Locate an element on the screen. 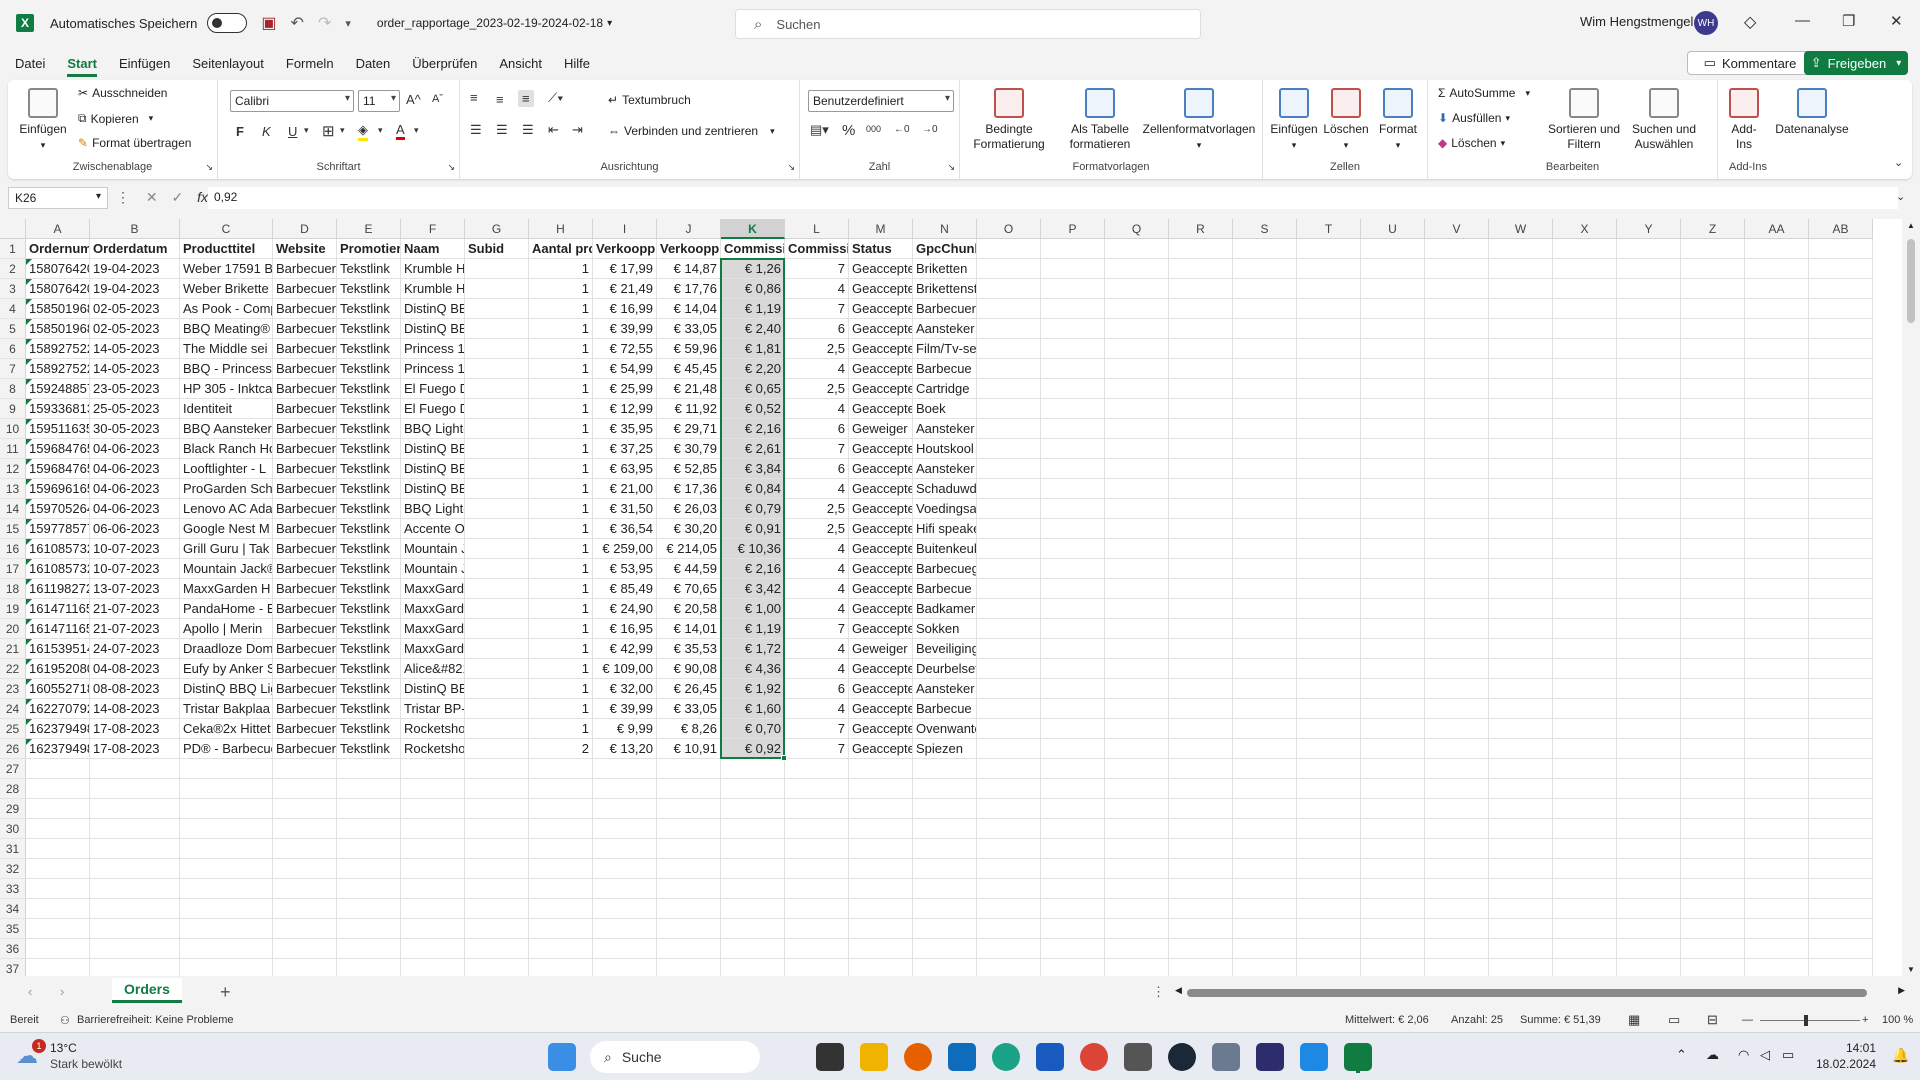  chrome-icon is located at coordinates (1094, 1057).